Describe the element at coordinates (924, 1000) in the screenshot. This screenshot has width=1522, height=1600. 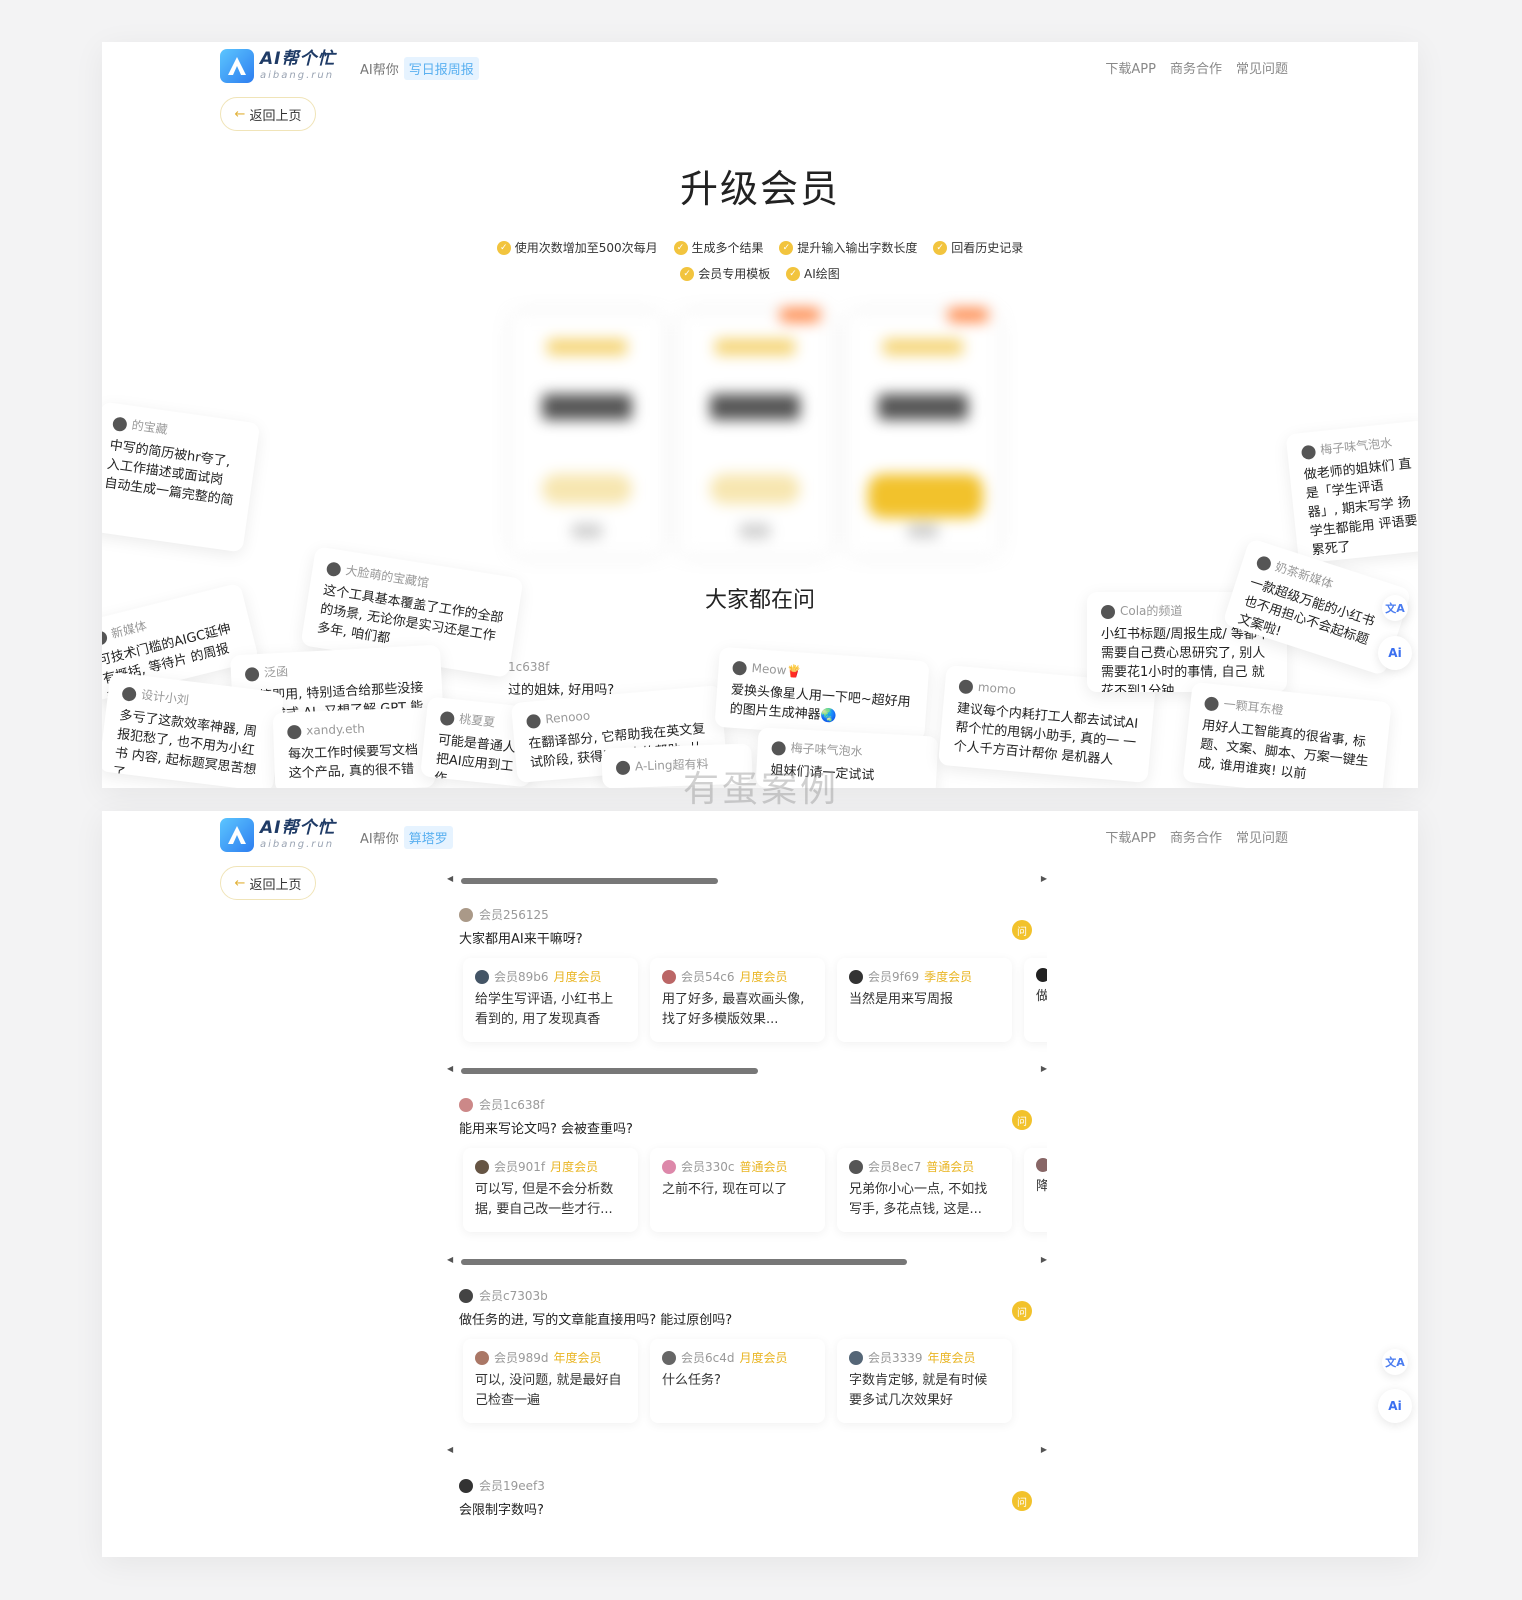
I see `answer-card: 会员9f69 季度会员 当然是用来写周报` at that location.